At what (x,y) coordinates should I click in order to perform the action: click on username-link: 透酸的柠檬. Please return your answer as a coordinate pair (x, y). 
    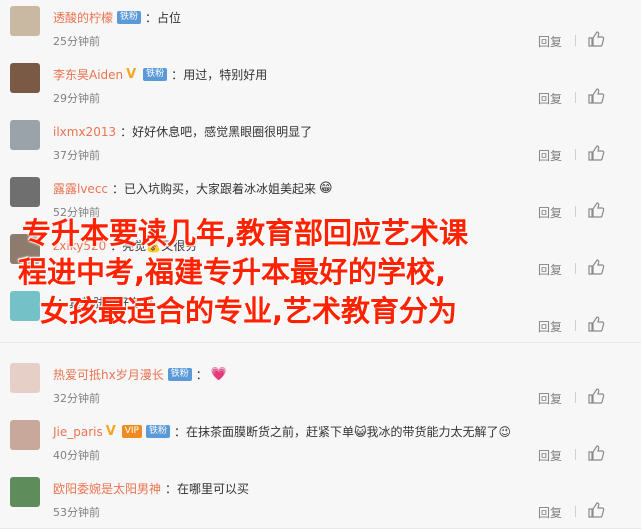
    Looking at the image, I should click on (83, 17).